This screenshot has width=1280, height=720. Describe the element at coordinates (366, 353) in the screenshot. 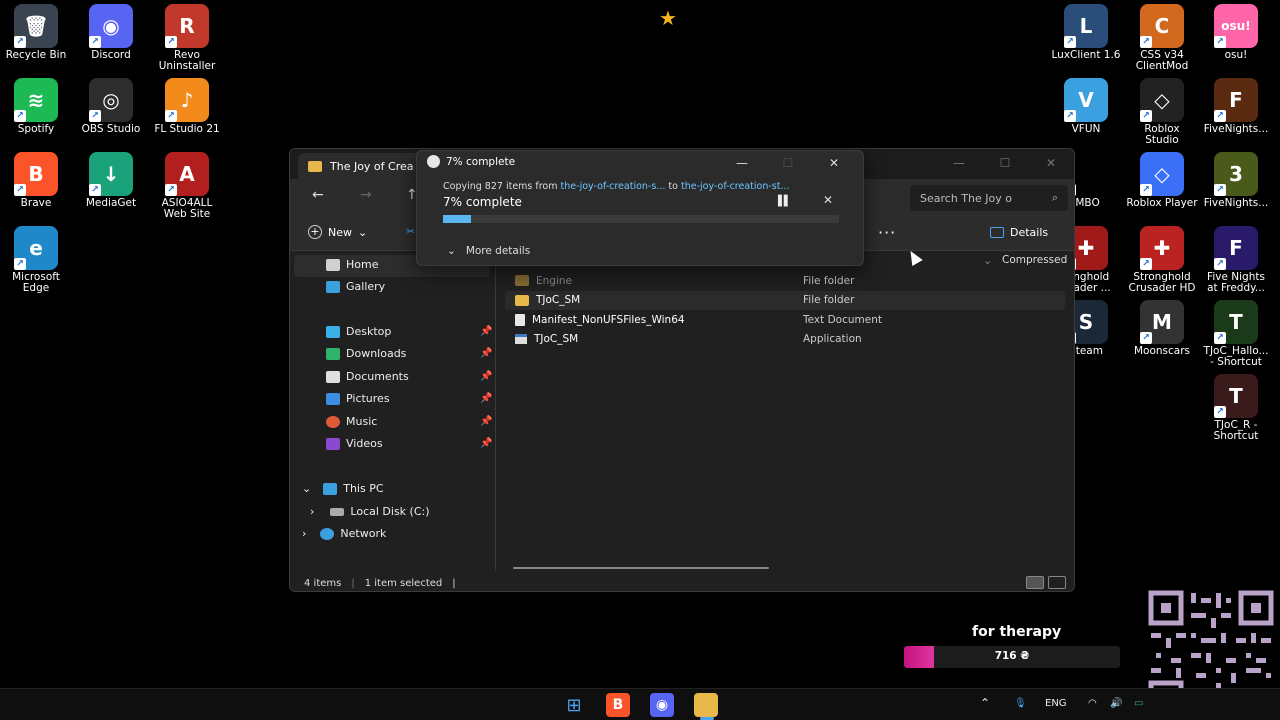

I see `sidebar-item-downloads: Downloads` at that location.